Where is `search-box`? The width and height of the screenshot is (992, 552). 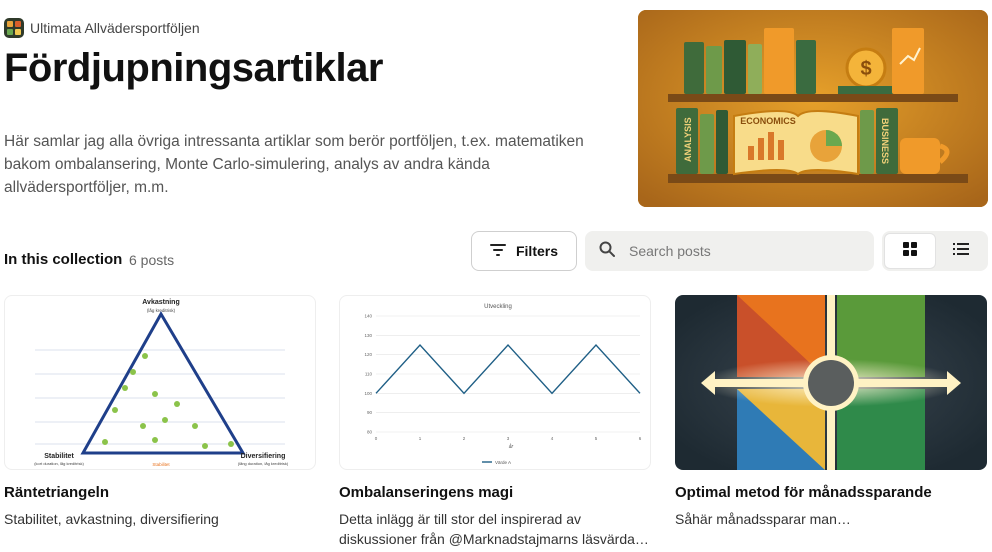
search-box is located at coordinates (729, 251).